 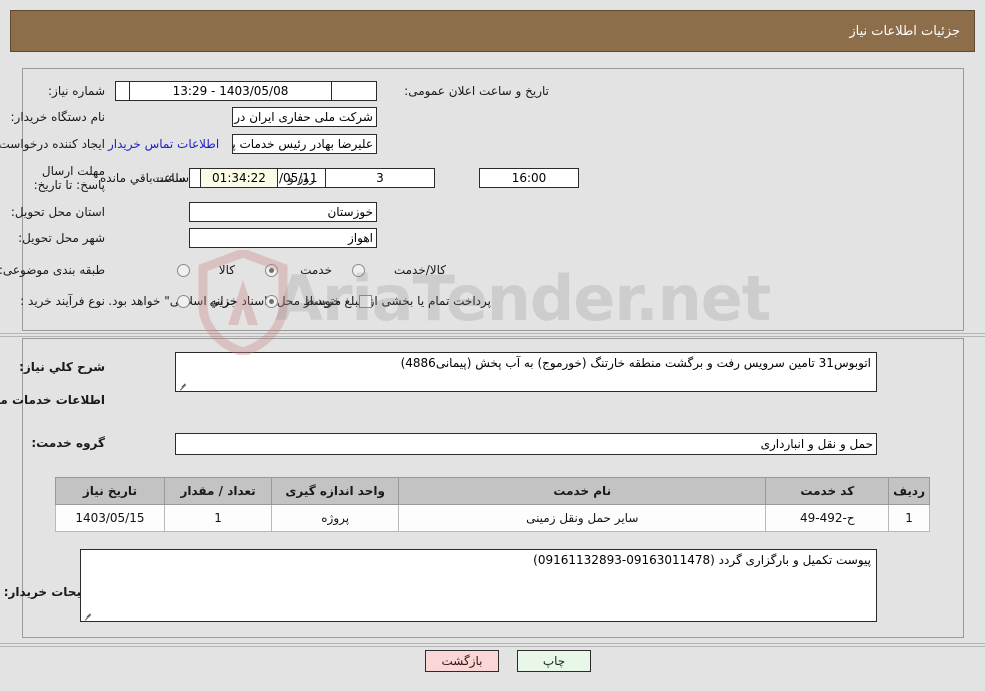 I want to click on cell-need-date: 1403/05/15, so click(x=110, y=518).